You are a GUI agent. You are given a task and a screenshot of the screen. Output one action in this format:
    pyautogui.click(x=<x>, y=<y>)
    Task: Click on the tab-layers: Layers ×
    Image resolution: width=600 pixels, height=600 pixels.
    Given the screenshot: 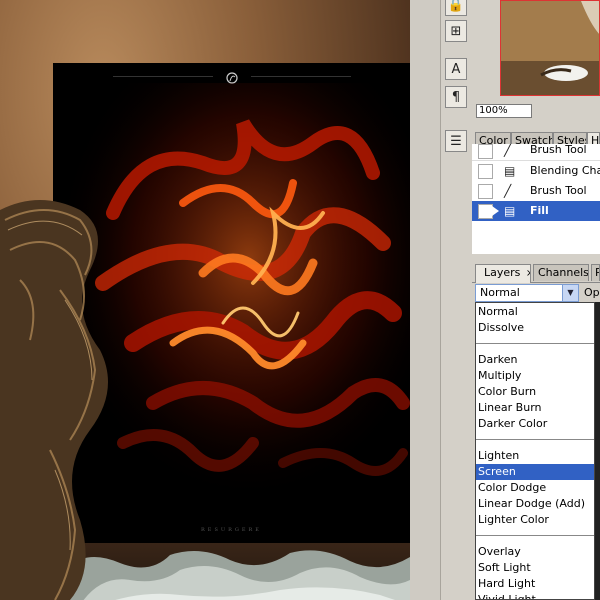 What is the action you would take?
    pyautogui.click(x=503, y=273)
    